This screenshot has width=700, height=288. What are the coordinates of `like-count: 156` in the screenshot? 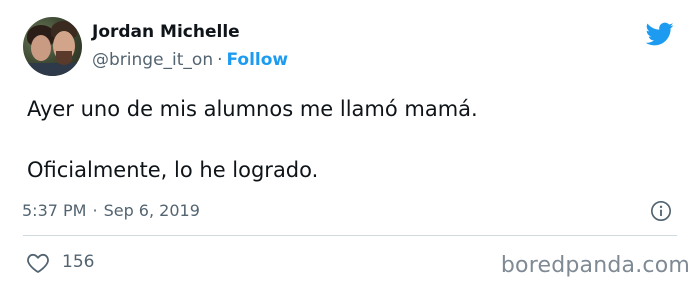 It's located at (78, 262).